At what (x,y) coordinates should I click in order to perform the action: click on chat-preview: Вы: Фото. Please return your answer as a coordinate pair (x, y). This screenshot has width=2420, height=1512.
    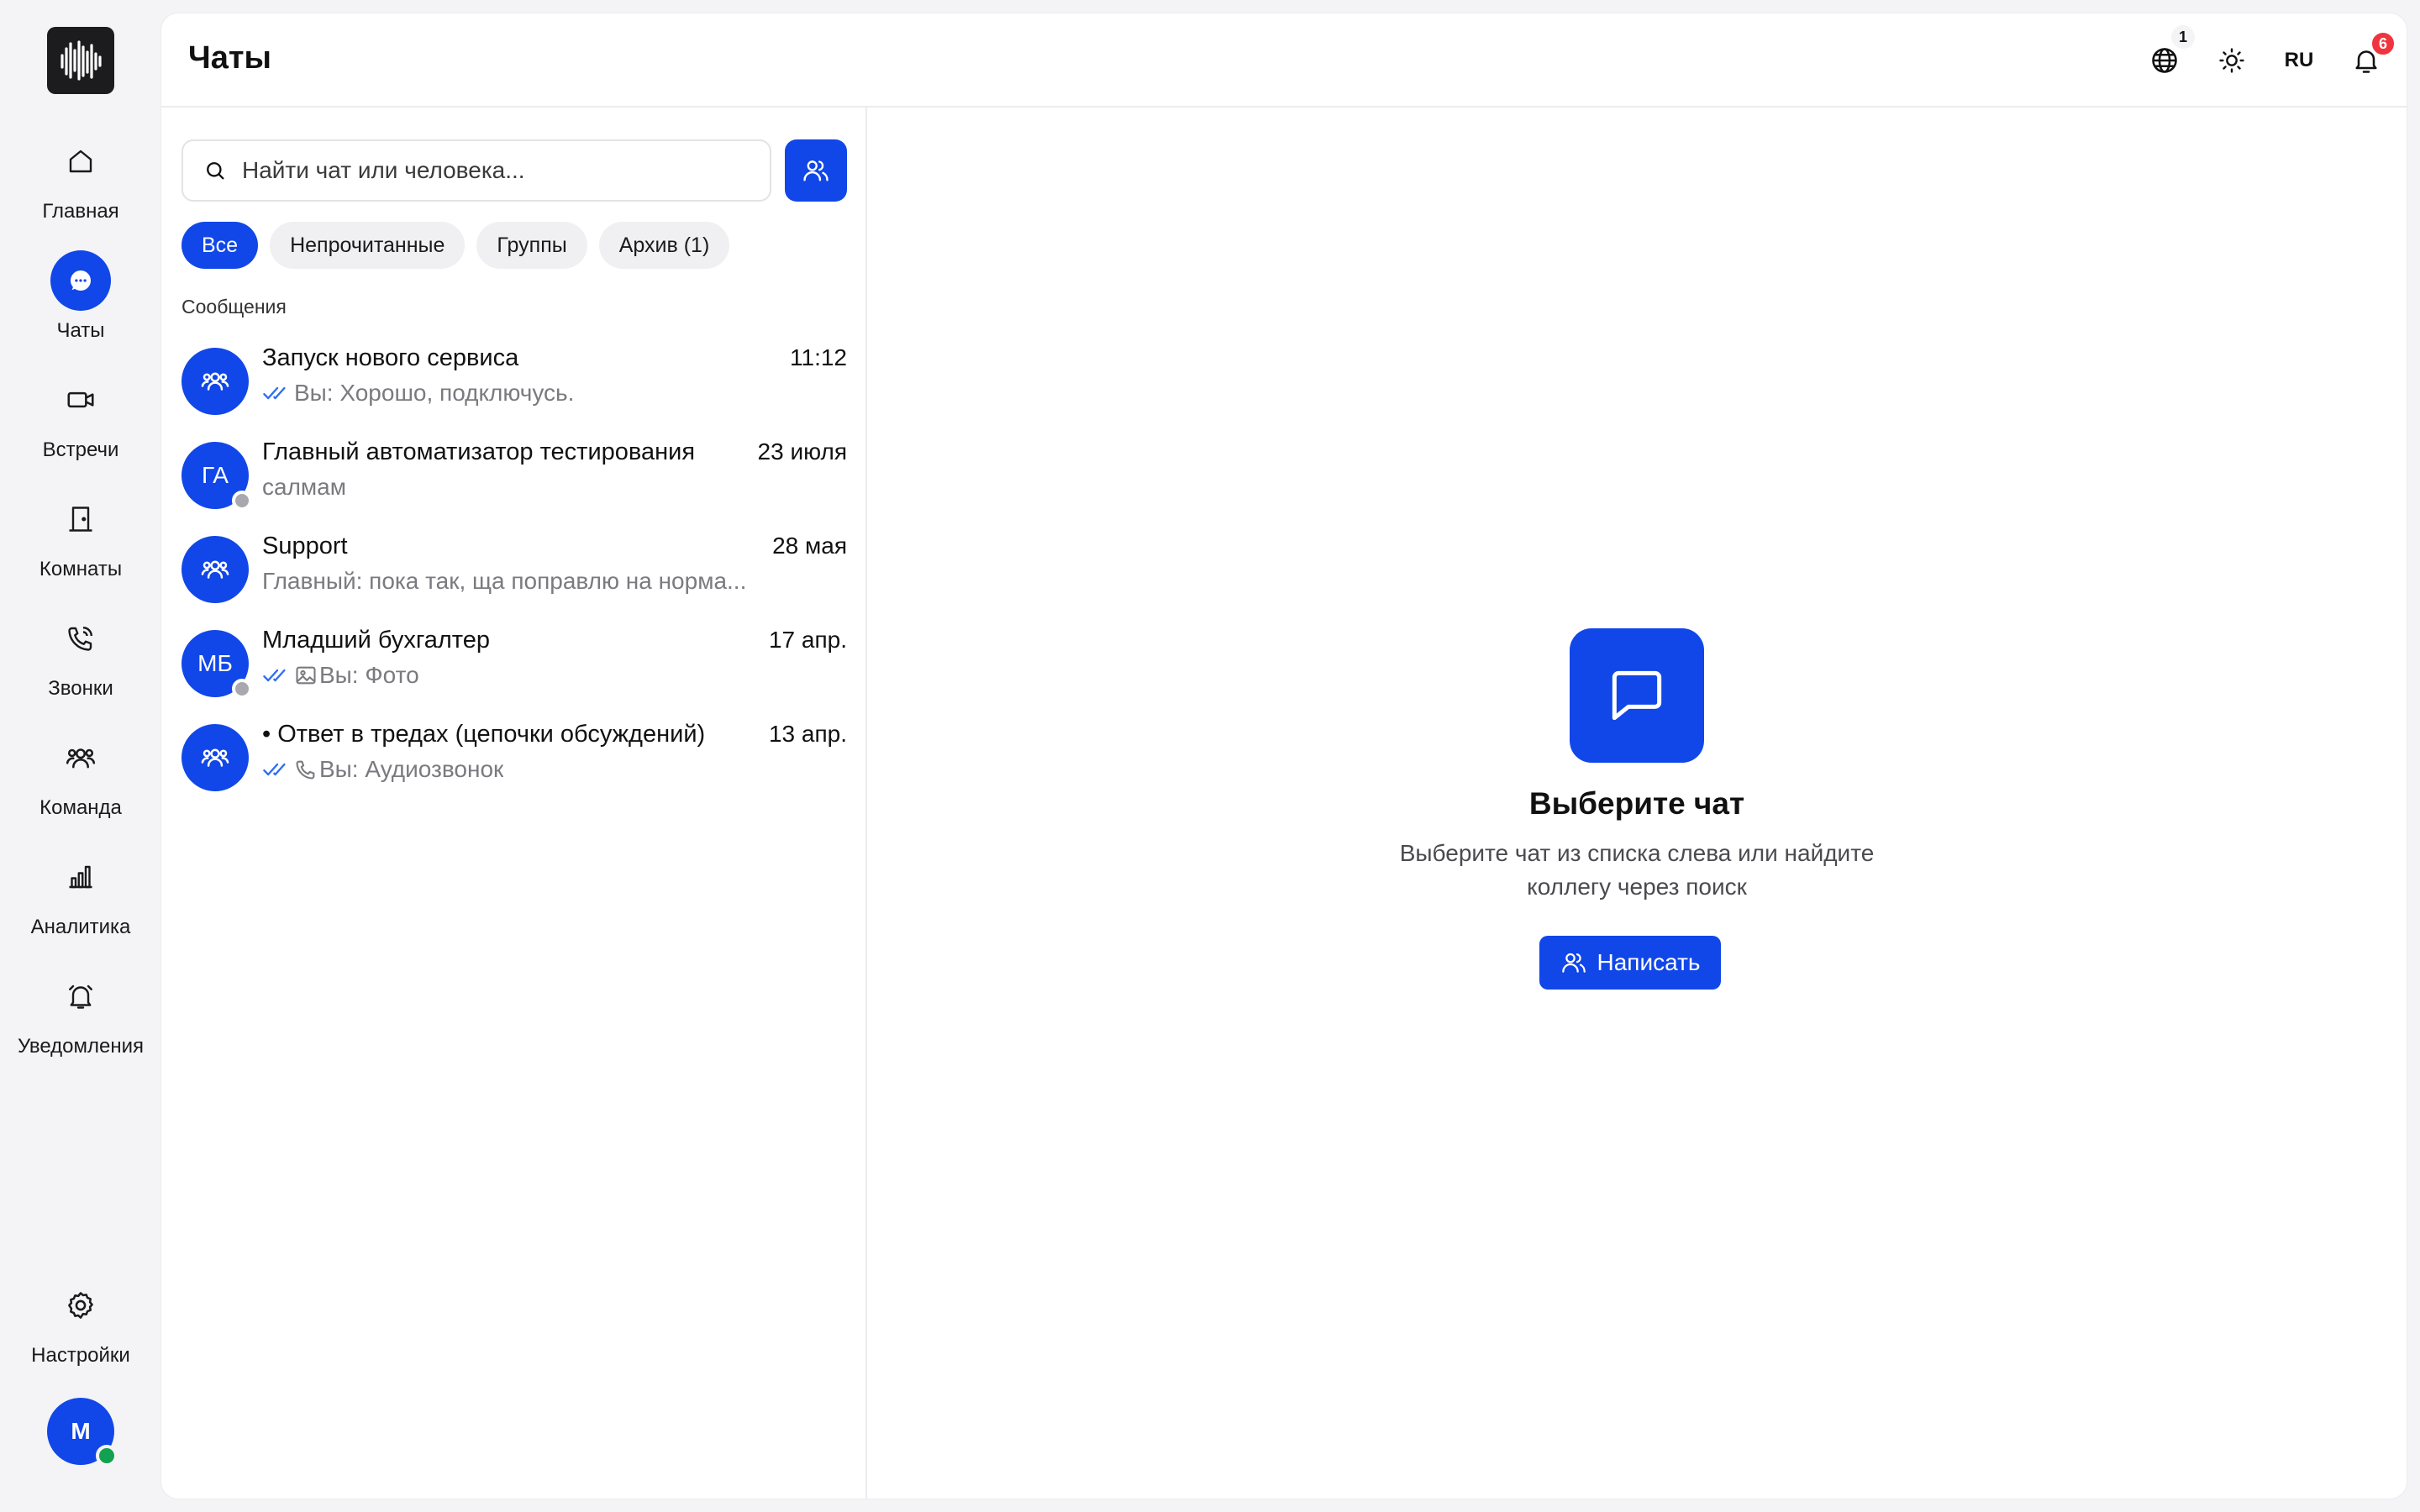
    Looking at the image, I should click on (340, 675).